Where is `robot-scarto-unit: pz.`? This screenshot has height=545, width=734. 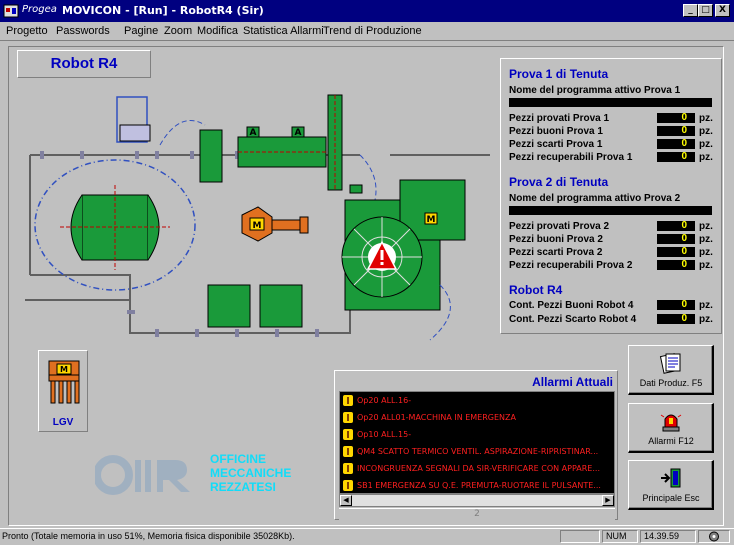 robot-scarto-unit: pz. is located at coordinates (706, 319).